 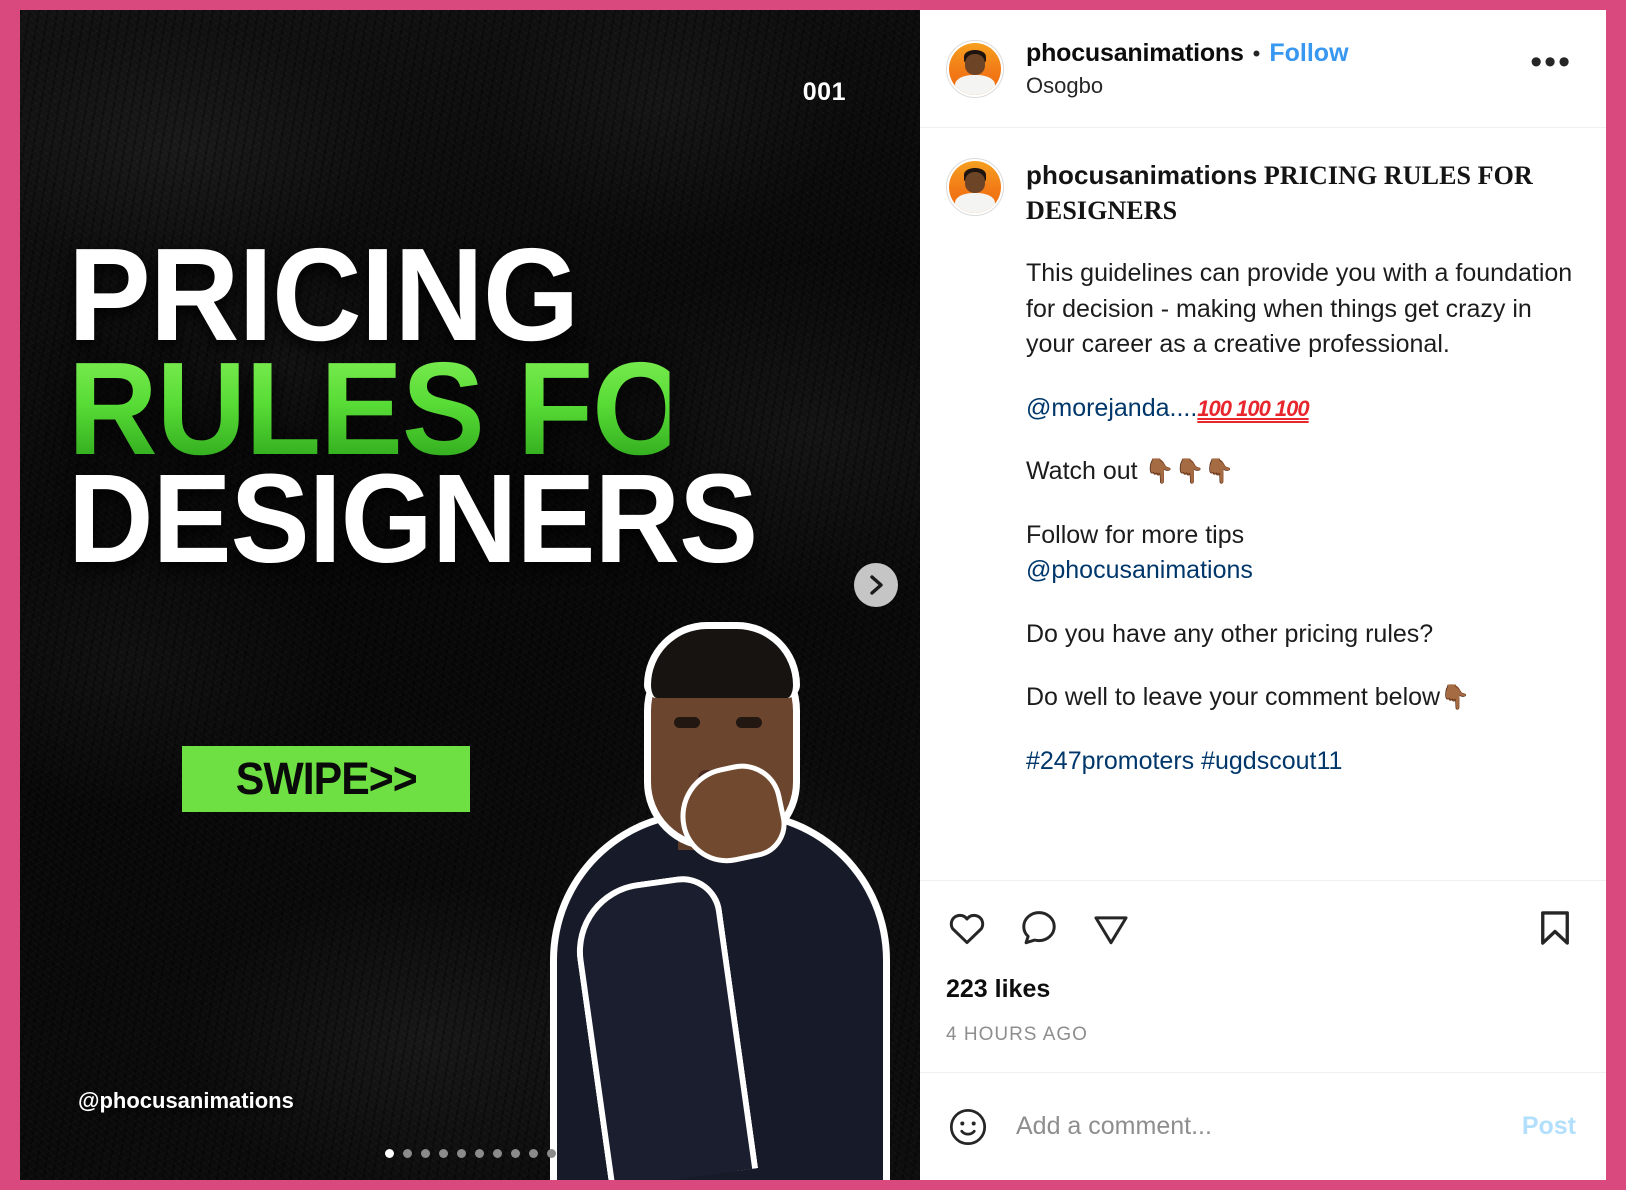 I want to click on add-comment-bar: Post, so click(x=1263, y=1126).